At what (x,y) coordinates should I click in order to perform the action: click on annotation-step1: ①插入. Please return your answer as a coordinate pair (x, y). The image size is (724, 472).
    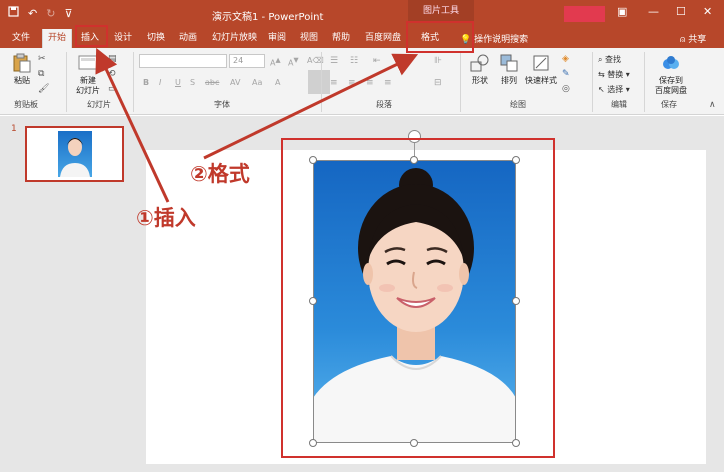
    Looking at the image, I should click on (166, 218).